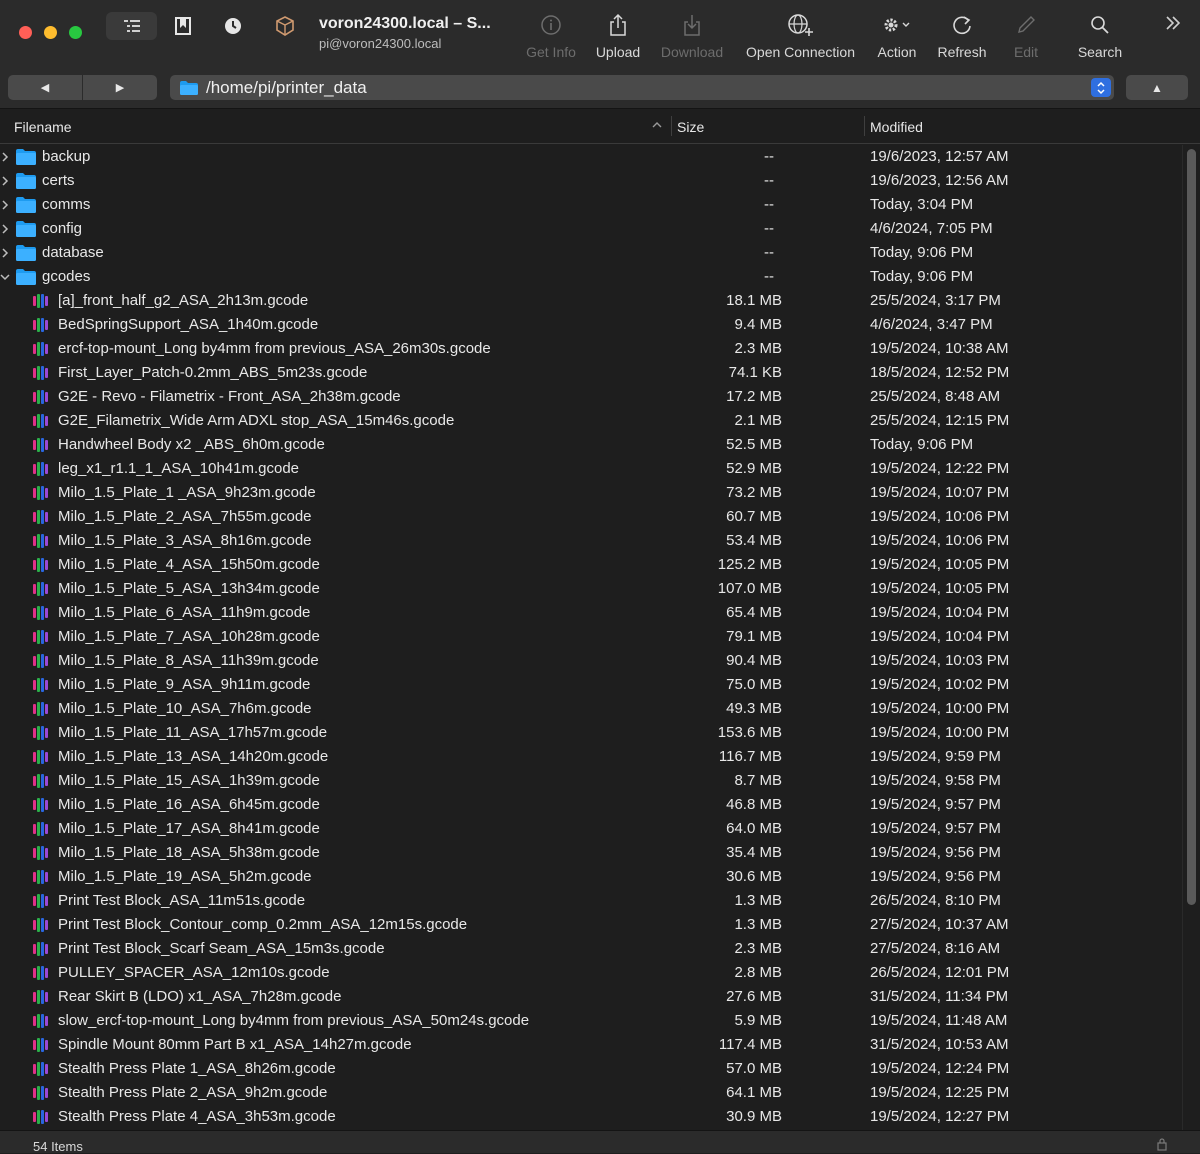 The width and height of the screenshot is (1200, 1154). I want to click on folder-row: certs -- 19/6/2023, 12:56 AM, so click(591, 181).